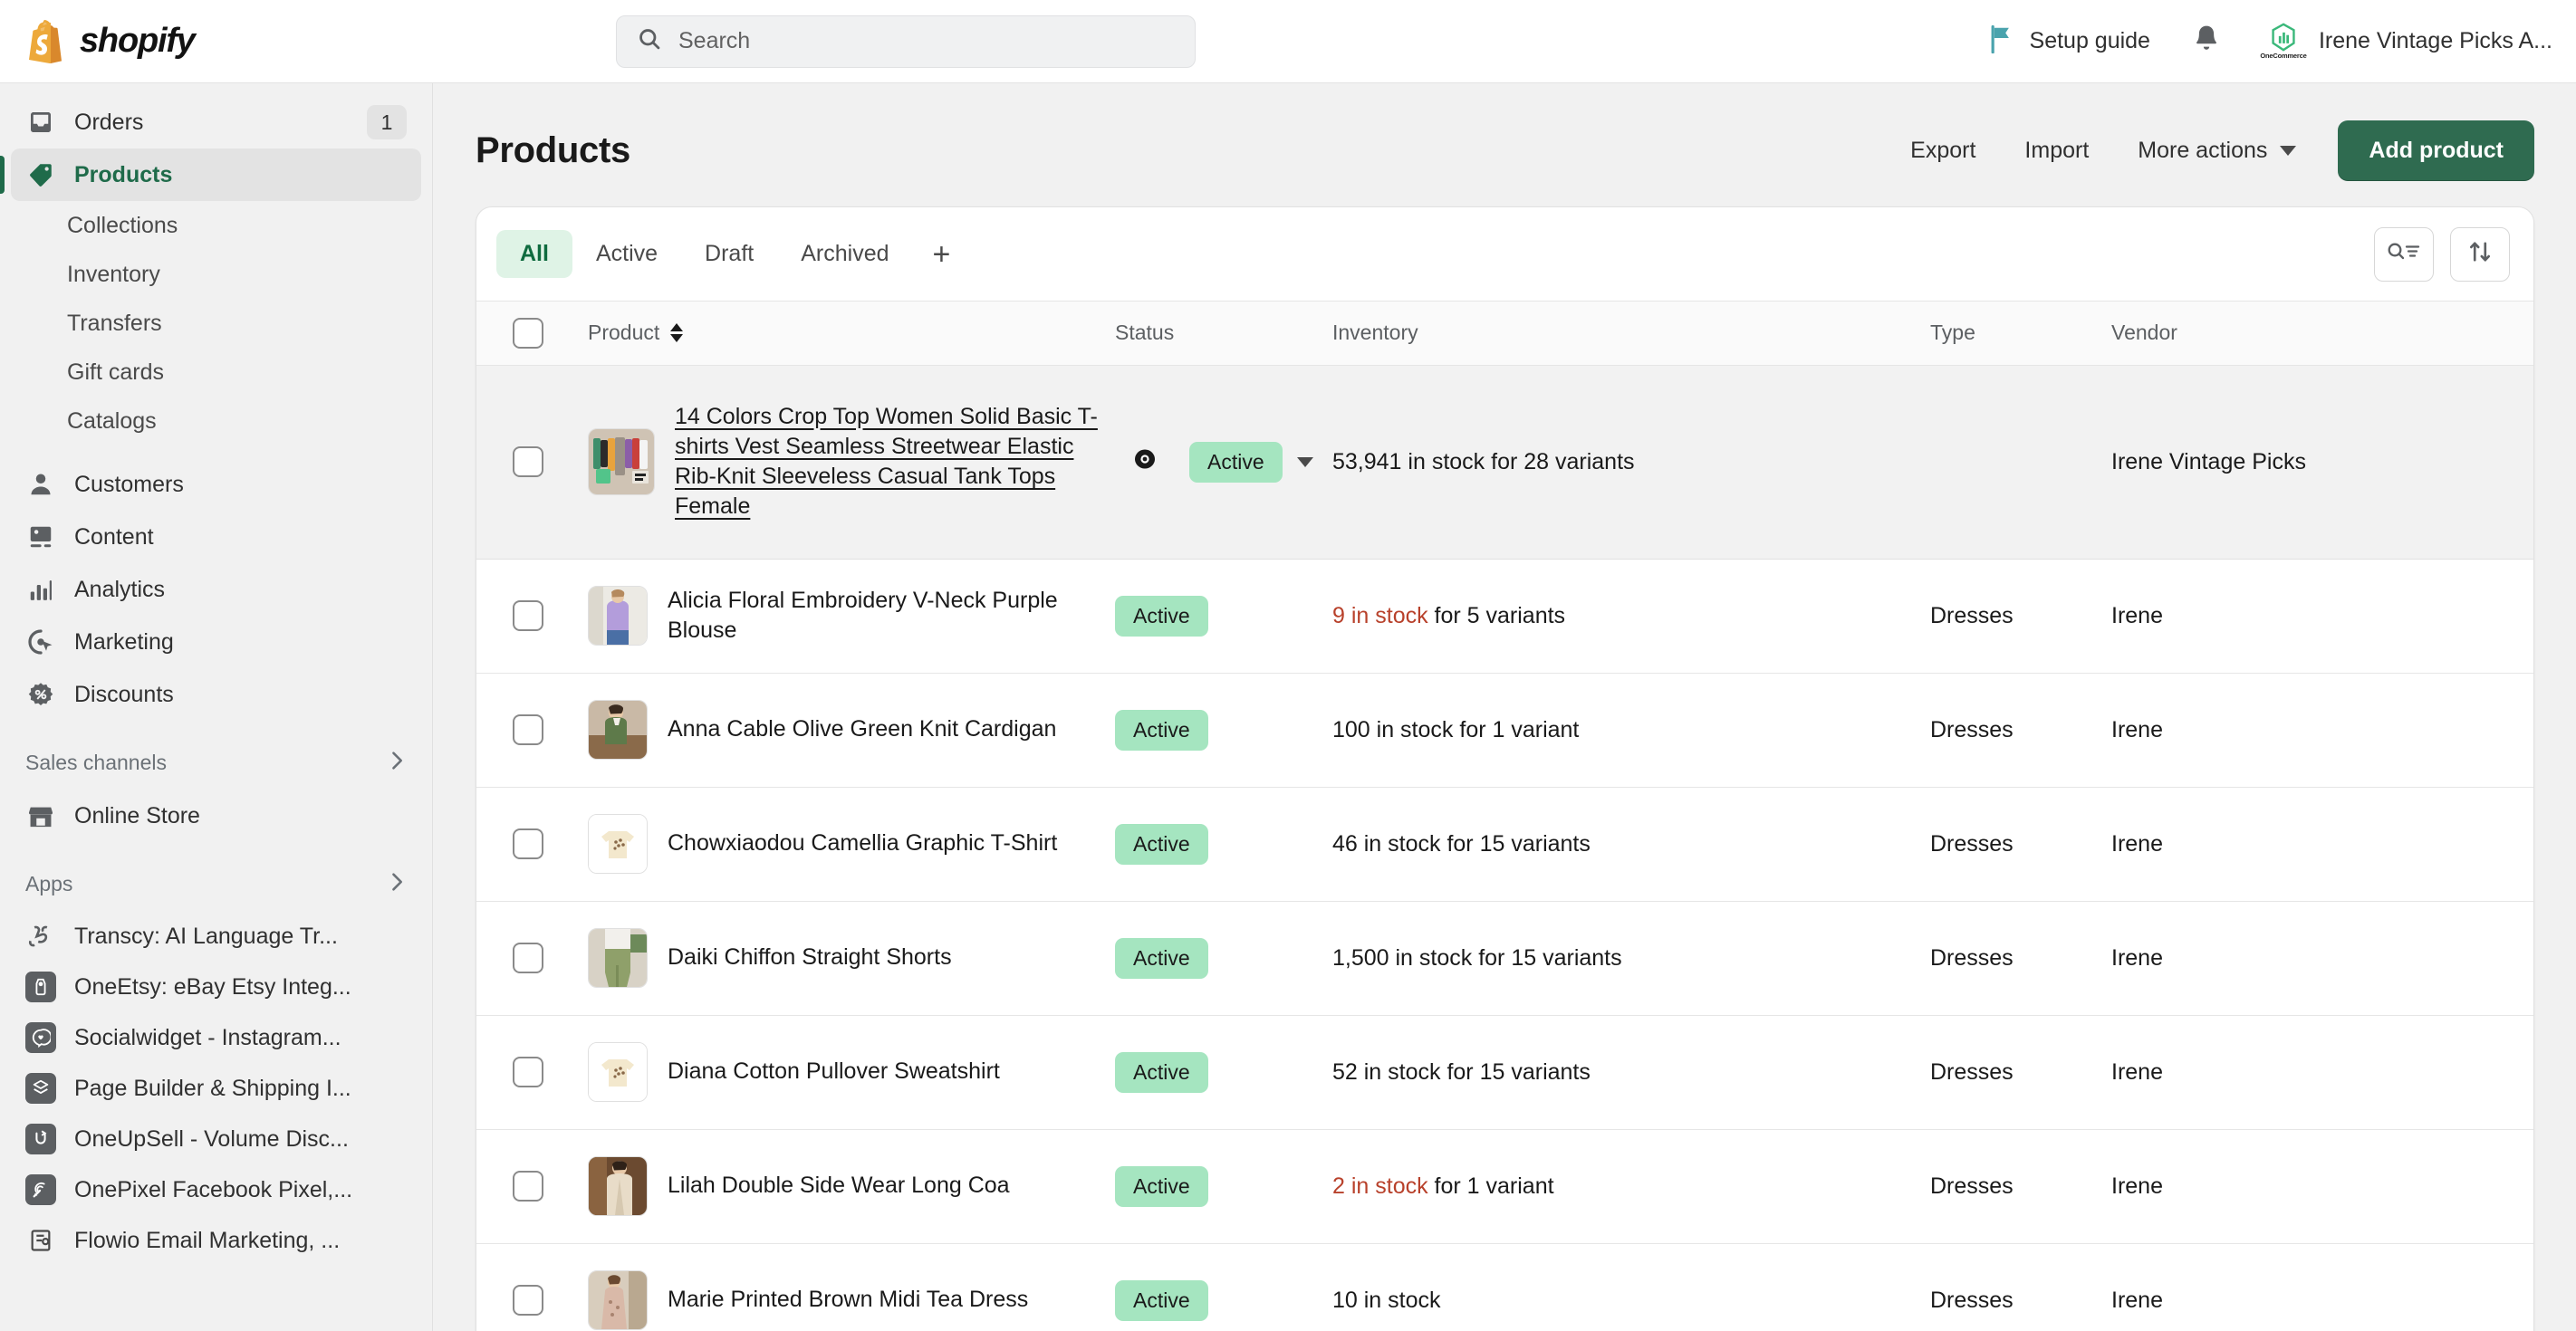 This screenshot has height=1331, width=2576. I want to click on sidebar-item-marketing: Marketing, so click(216, 642).